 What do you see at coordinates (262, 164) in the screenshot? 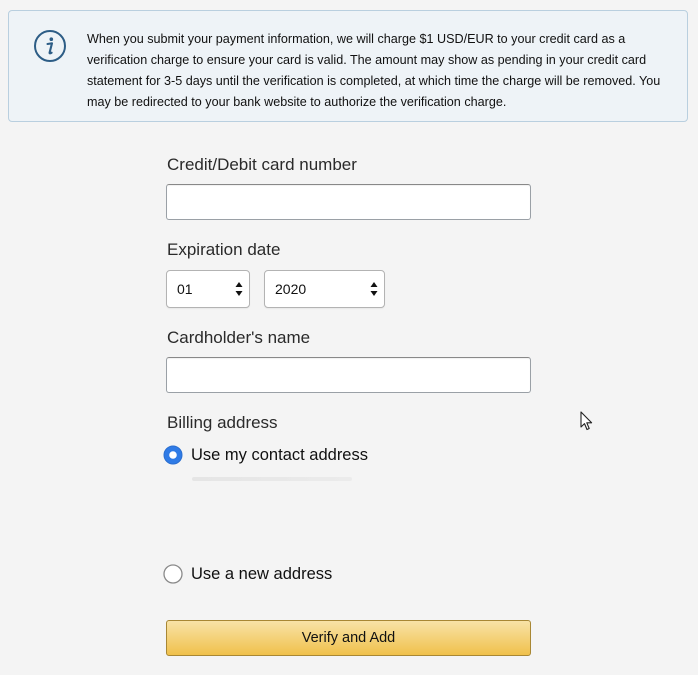
I see `card-number-label: Credit/Debit card number` at bounding box center [262, 164].